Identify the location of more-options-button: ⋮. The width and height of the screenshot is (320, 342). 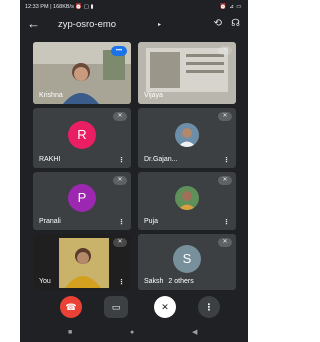
(209, 307).